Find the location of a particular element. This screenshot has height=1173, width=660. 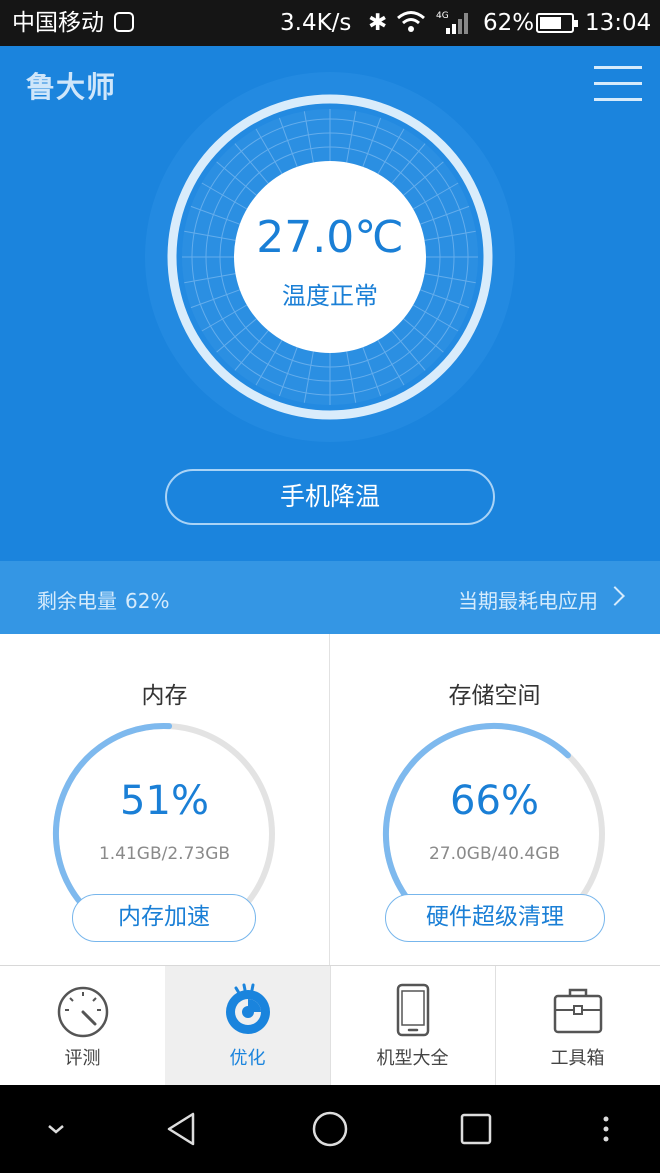

status-bar: 中国移动 3.4K/s ✱ 4G 62% 13:04 is located at coordinates (330, 23).